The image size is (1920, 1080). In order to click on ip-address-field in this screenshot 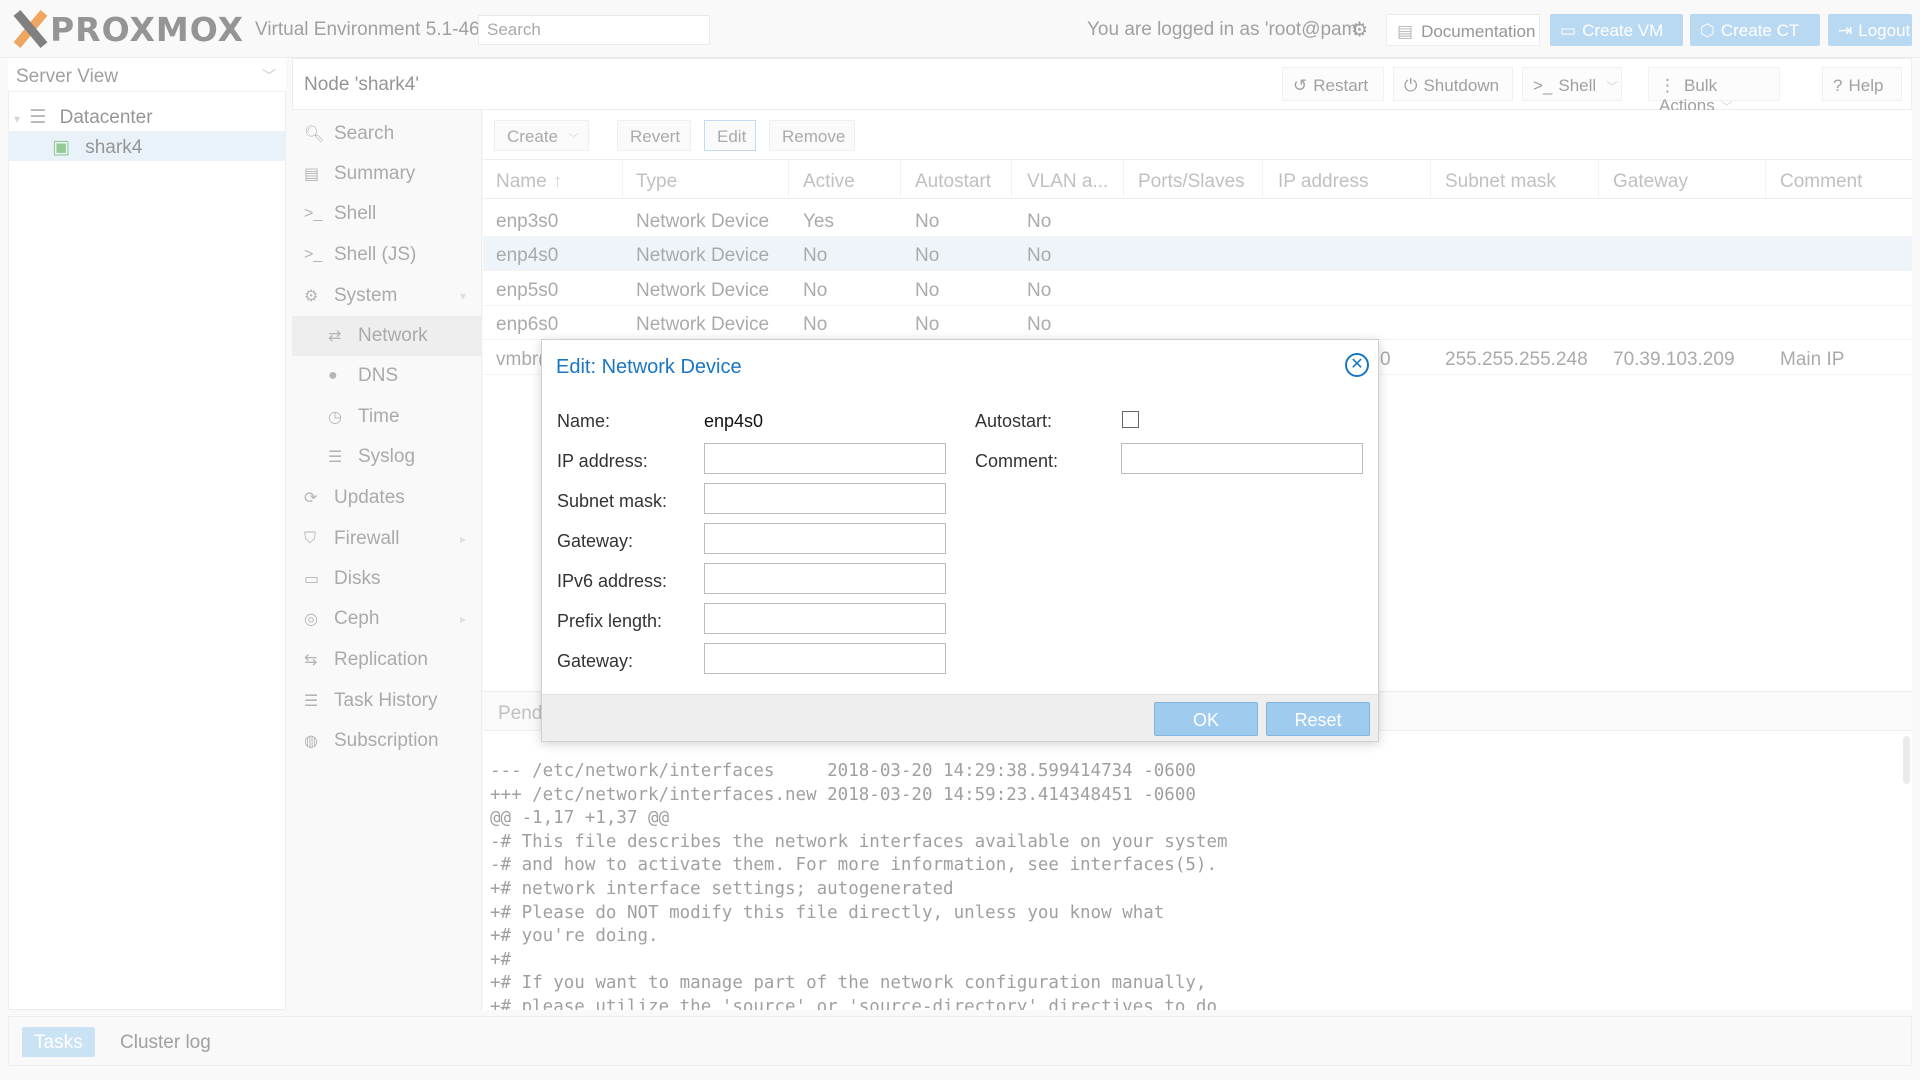, I will do `click(825, 458)`.